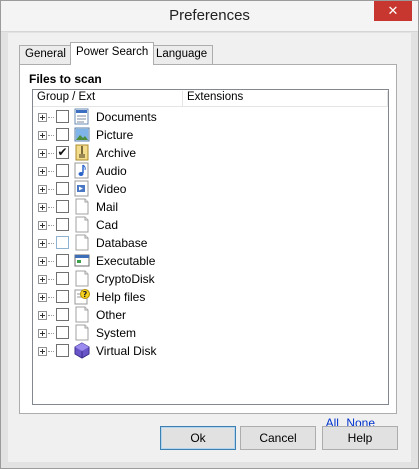 This screenshot has width=419, height=469. What do you see at coordinates (82, 260) in the screenshot?
I see `executable-icon` at bounding box center [82, 260].